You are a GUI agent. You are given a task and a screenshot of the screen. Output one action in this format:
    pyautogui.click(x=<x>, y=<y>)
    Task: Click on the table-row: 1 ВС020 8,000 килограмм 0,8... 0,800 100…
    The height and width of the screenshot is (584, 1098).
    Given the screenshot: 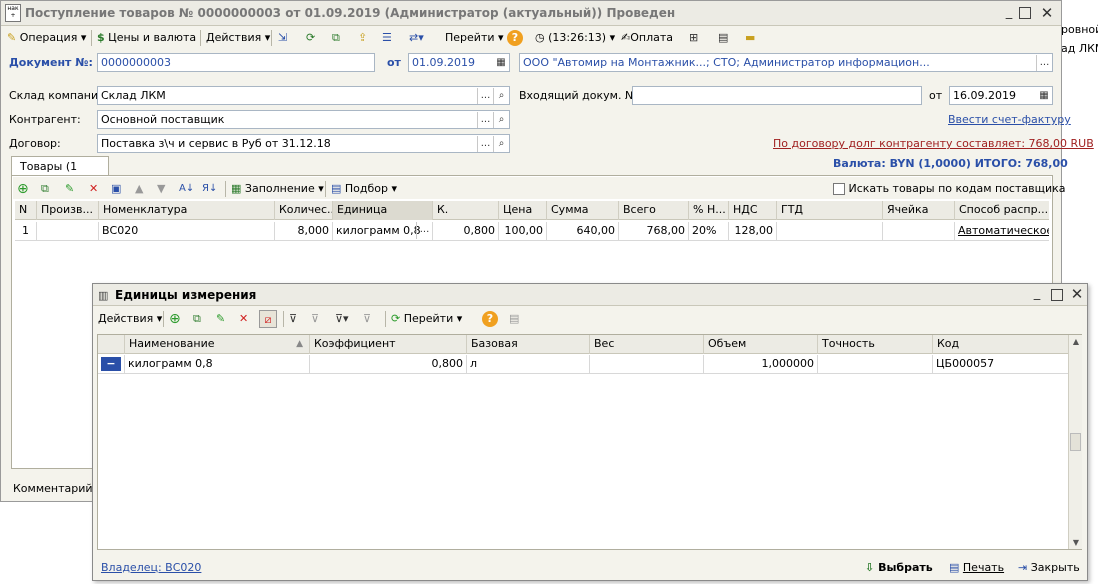 What is the action you would take?
    pyautogui.click(x=532, y=231)
    